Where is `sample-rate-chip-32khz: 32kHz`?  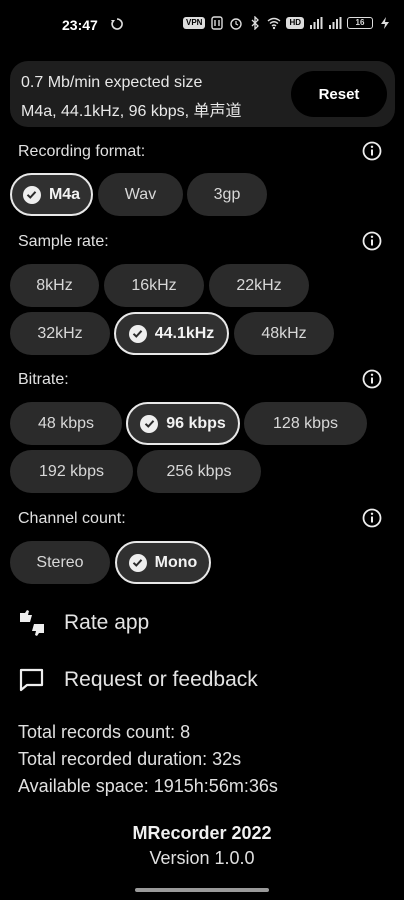 sample-rate-chip-32khz: 32kHz is located at coordinates (60, 333).